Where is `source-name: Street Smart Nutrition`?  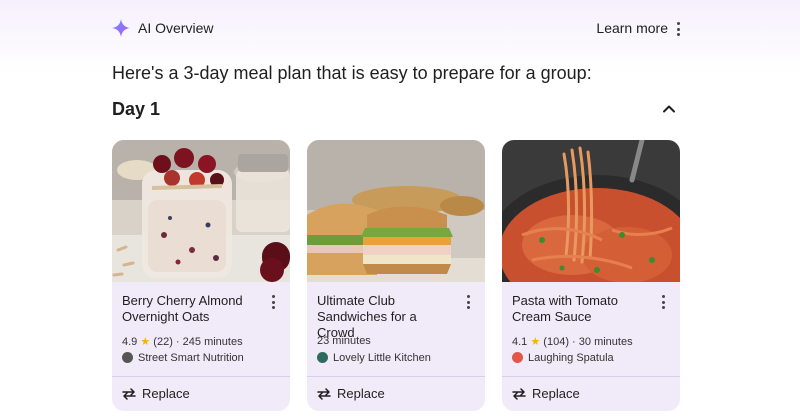 source-name: Street Smart Nutrition is located at coordinates (191, 358).